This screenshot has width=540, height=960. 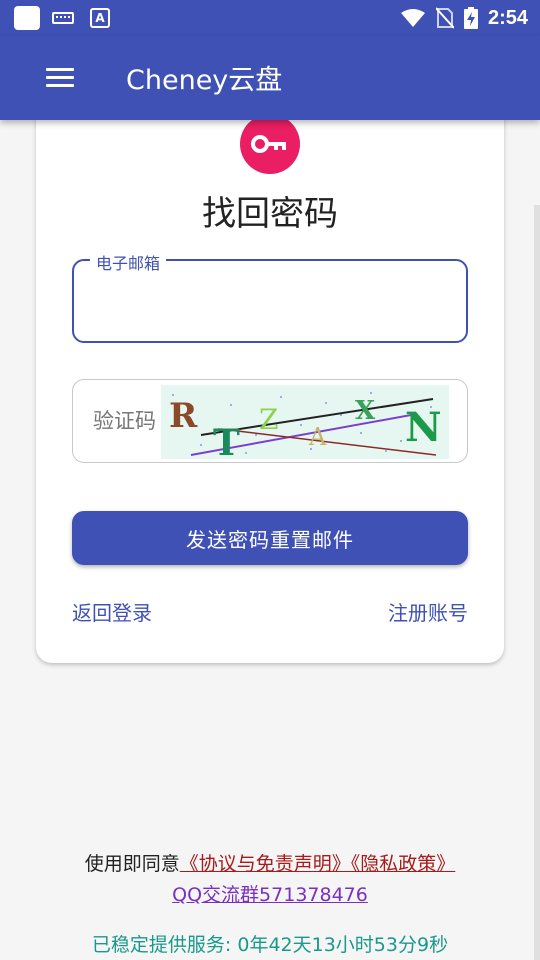 What do you see at coordinates (132, 864) in the screenshot?
I see `agreement-prefix: 使用即同意` at bounding box center [132, 864].